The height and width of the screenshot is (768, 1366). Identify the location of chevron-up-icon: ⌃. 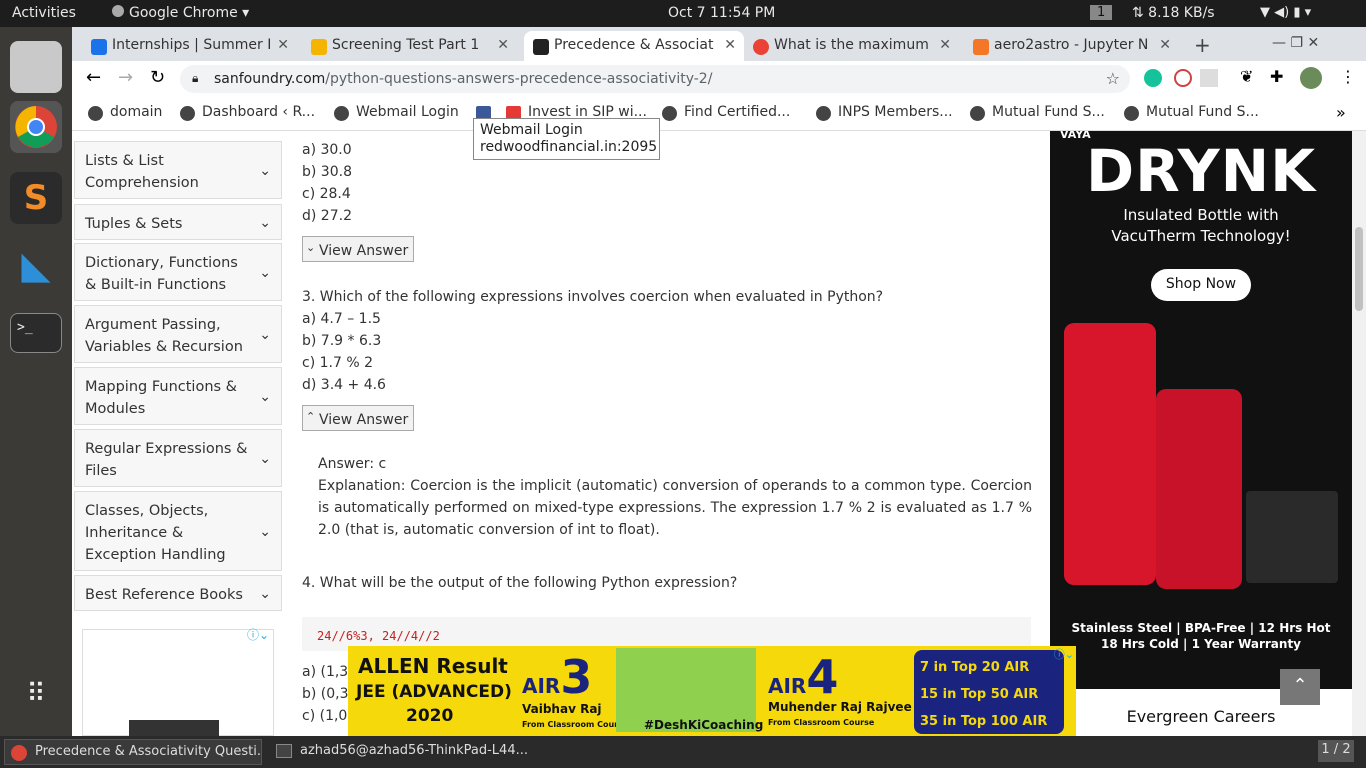
(311, 416).